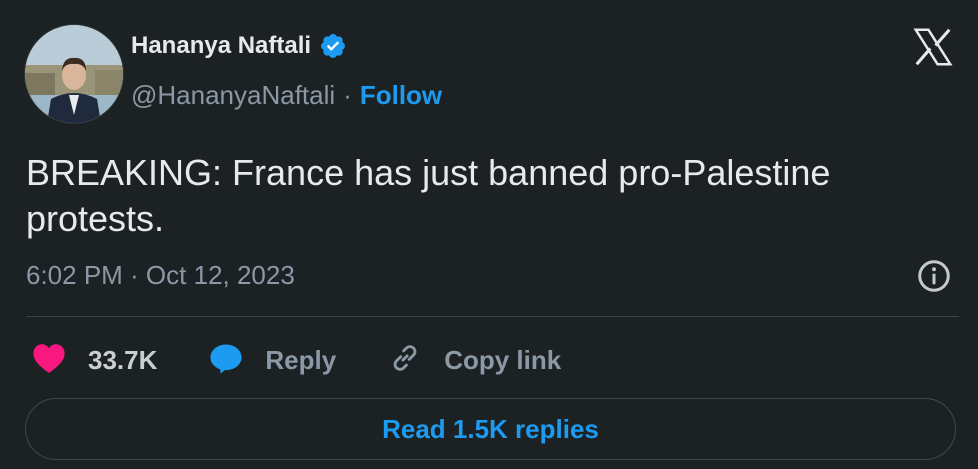 This screenshot has height=469, width=978. What do you see at coordinates (933, 47) in the screenshot?
I see `x-logo-icon` at bounding box center [933, 47].